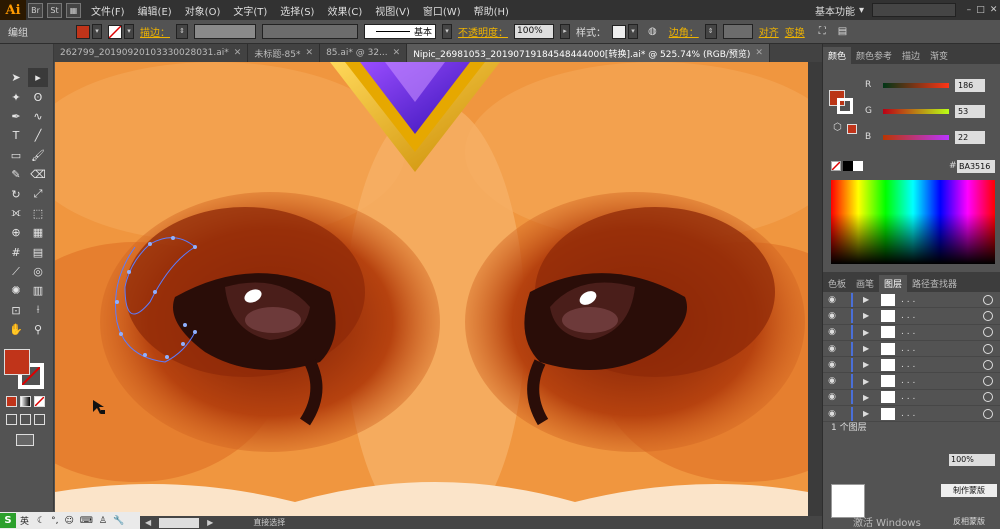 Image resolution: width=1000 pixels, height=529 pixels. I want to click on menu-effect: 效果(C), so click(344, 10).